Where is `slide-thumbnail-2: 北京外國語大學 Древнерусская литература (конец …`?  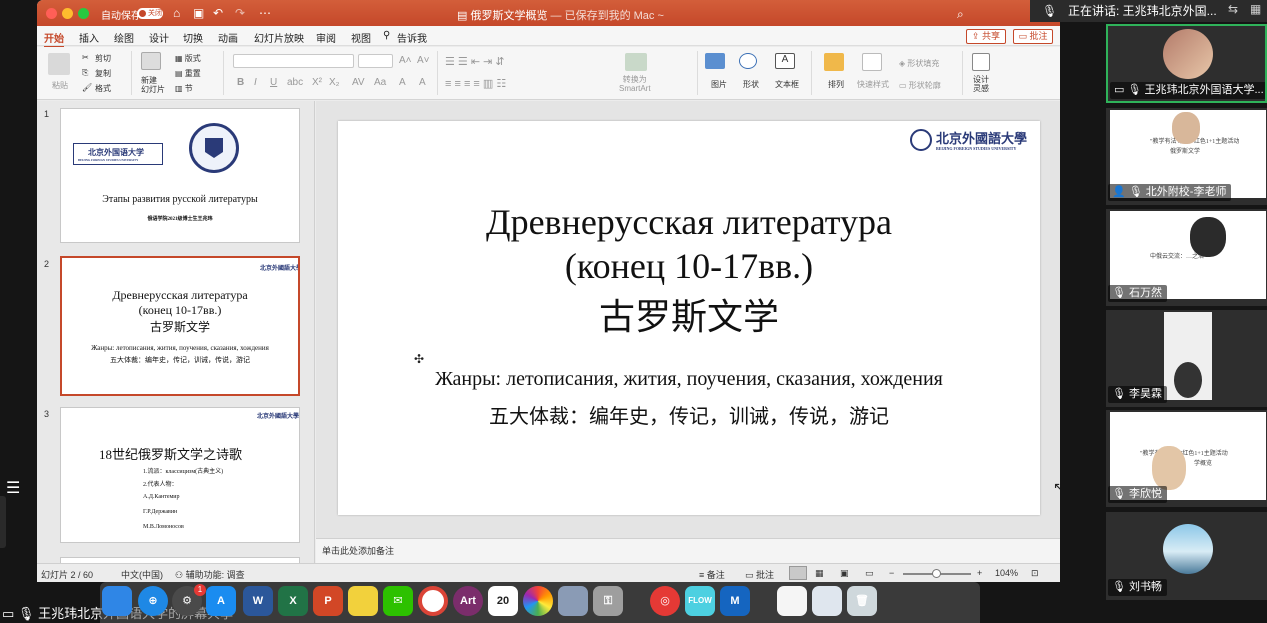 slide-thumbnail-2: 北京外國語大學 Древнерусская литература (конец … is located at coordinates (180, 326).